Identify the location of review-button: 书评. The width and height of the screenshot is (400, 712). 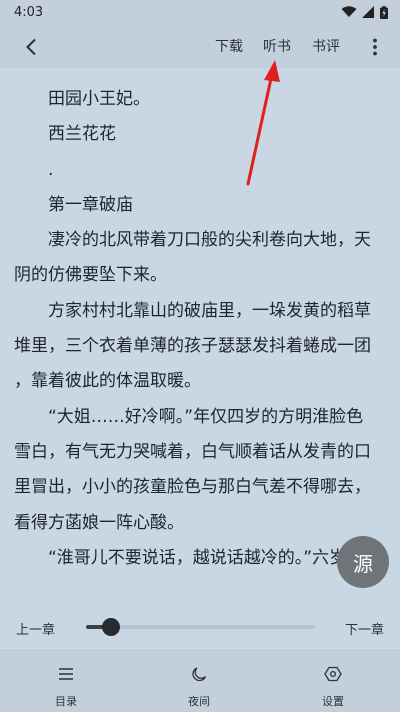
(326, 46).